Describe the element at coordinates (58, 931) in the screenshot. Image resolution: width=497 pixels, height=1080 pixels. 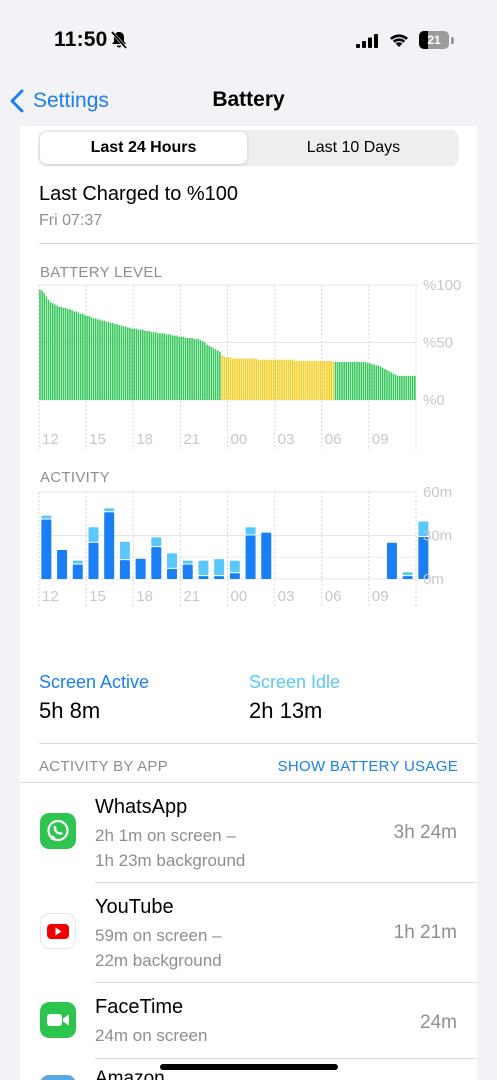
I see `youtube-icon` at that location.